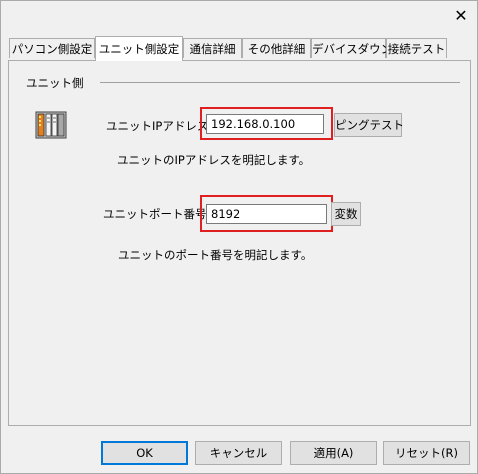 This screenshot has width=478, height=474. Describe the element at coordinates (266, 214) in the screenshot. I see `port-number-input: 8192` at that location.